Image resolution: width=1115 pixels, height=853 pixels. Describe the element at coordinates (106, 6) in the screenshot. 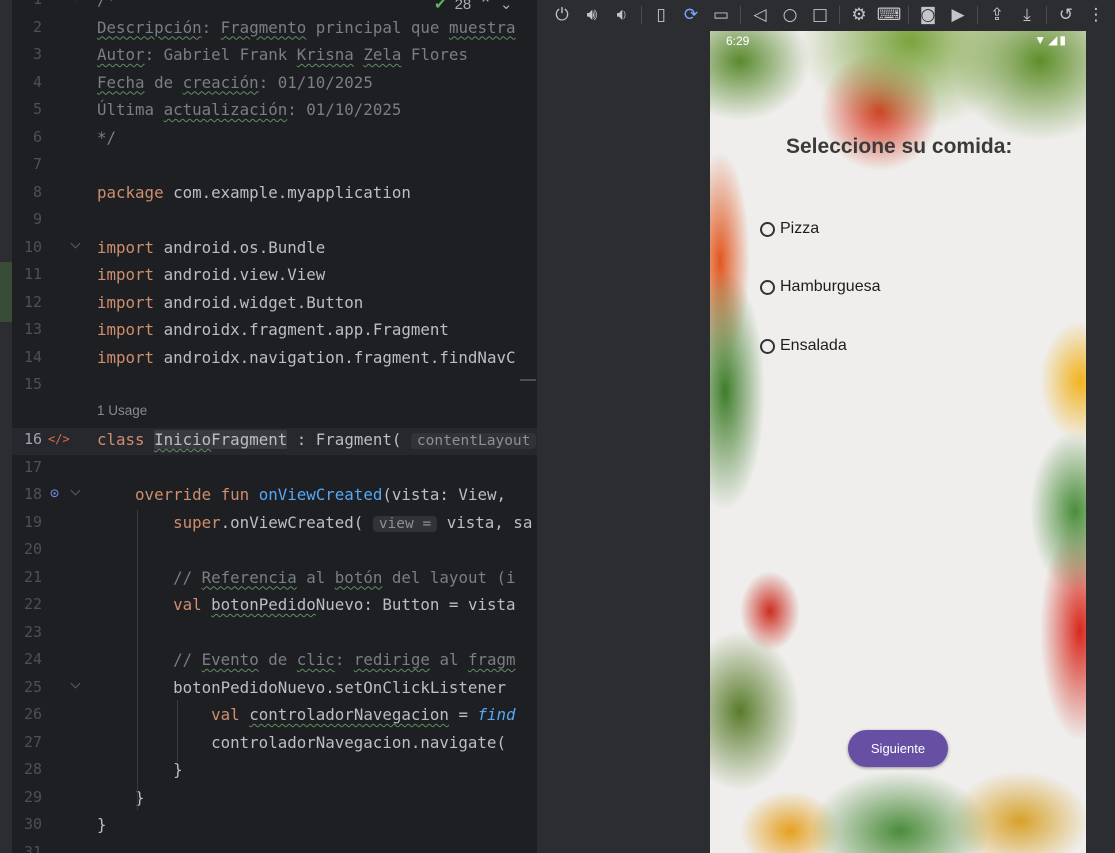

I see `code-line: /*` at that location.